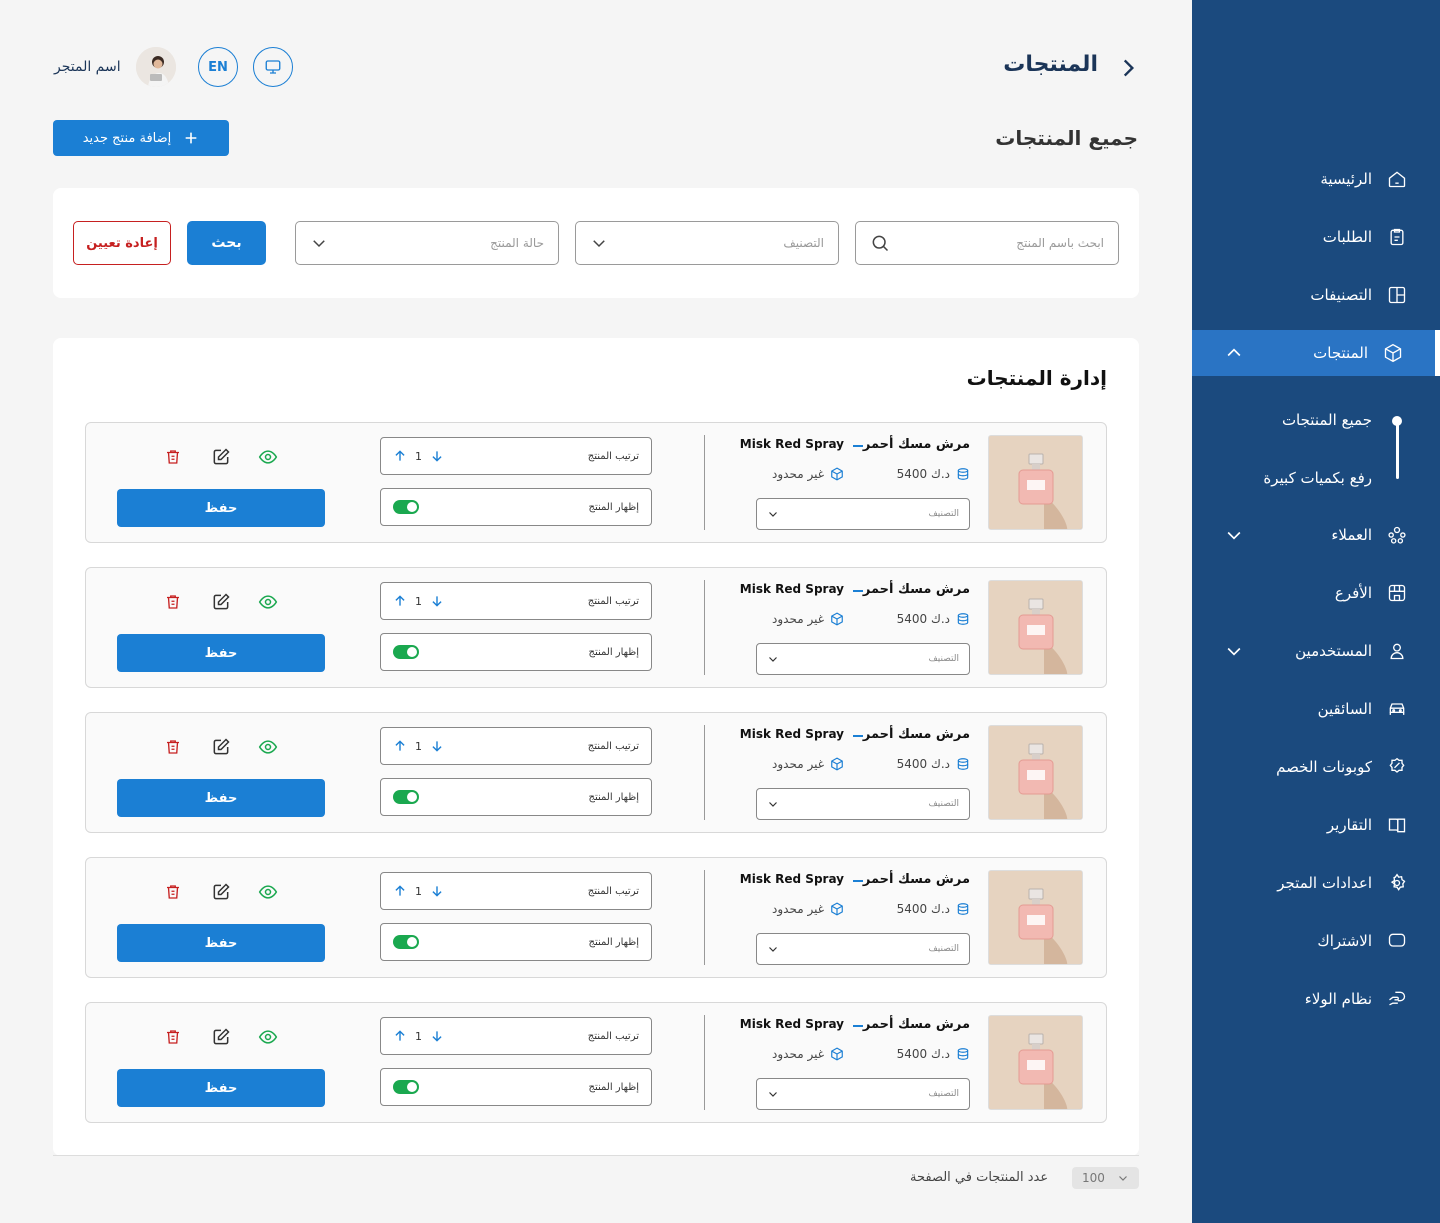  Describe the element at coordinates (427, 243) in the screenshot. I see `status-select: حالة المنتج` at that location.